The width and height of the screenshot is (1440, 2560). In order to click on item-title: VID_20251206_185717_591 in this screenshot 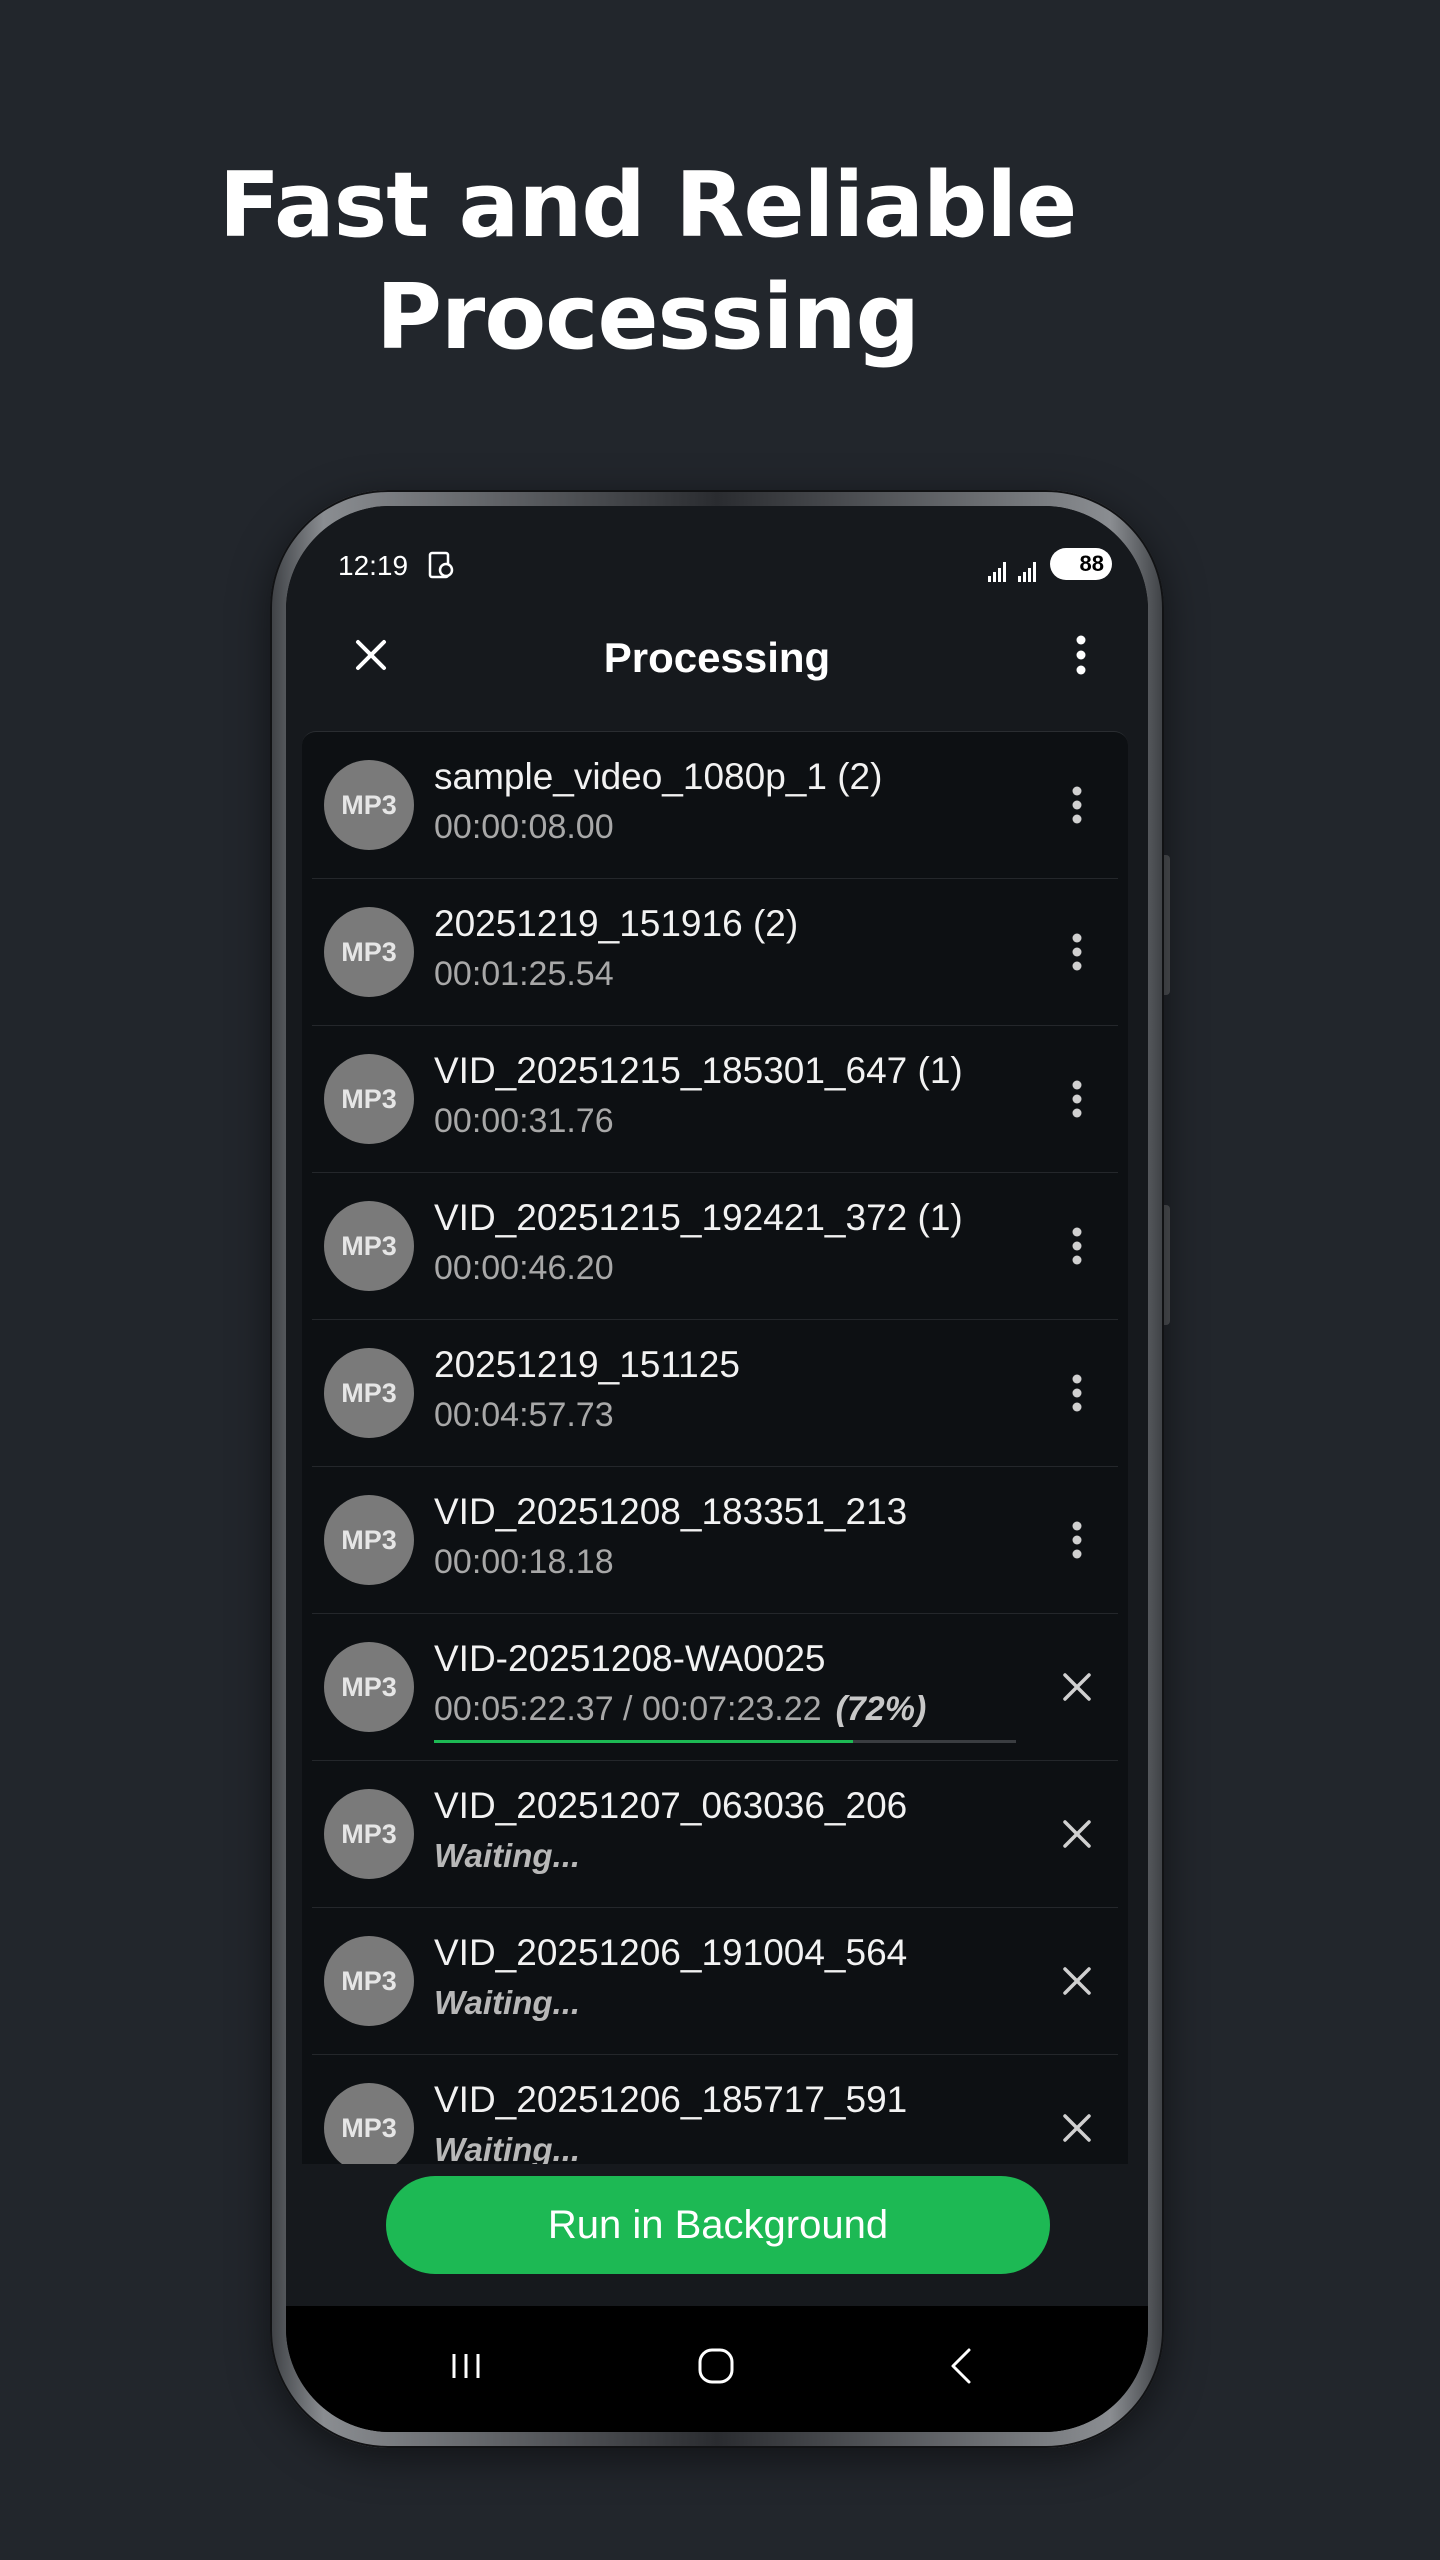, I will do `click(671, 2099)`.